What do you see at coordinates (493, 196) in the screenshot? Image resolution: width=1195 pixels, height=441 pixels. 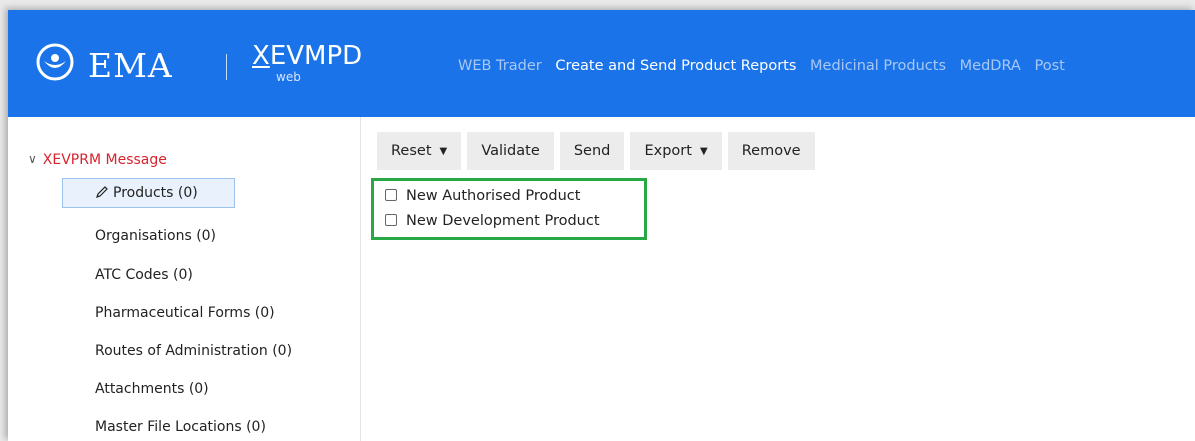 I see `new-authorised-product-label: New Authorised Product` at bounding box center [493, 196].